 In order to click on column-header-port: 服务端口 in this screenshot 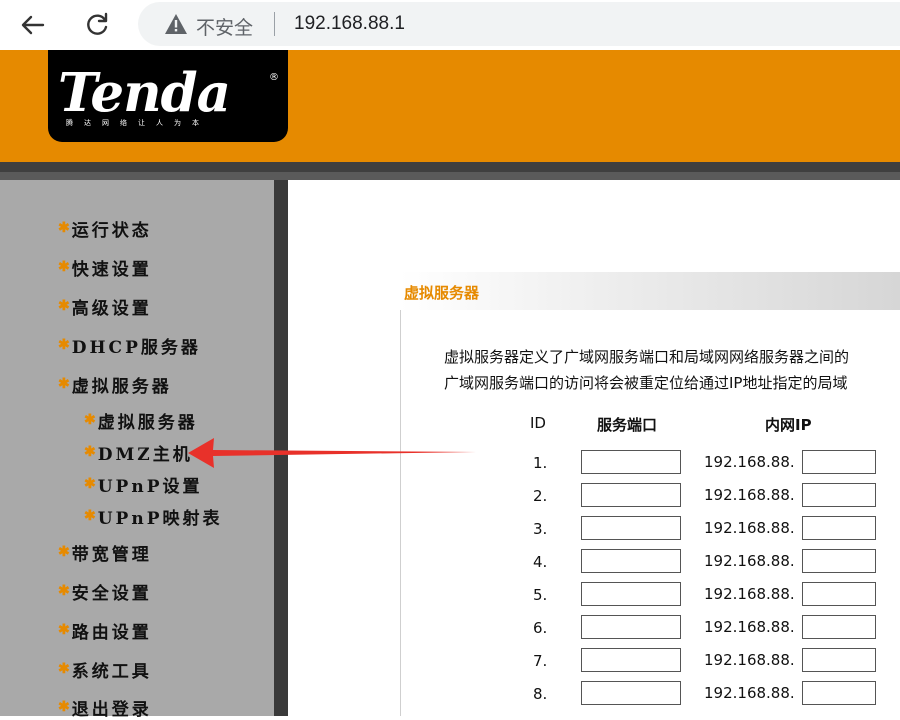, I will do `click(627, 425)`.